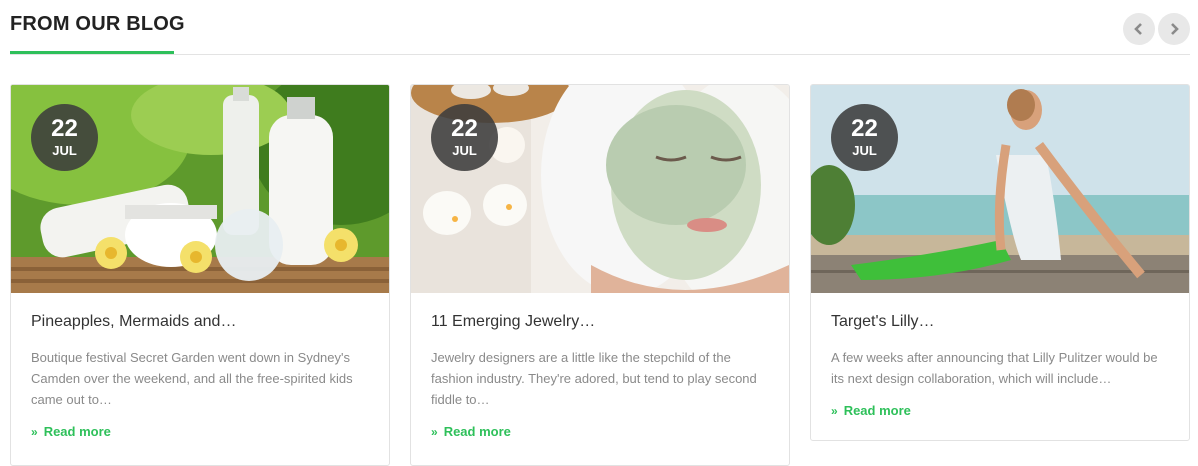 Image resolution: width=1198 pixels, height=466 pixels. I want to click on carousel-next-button, so click(1174, 29).